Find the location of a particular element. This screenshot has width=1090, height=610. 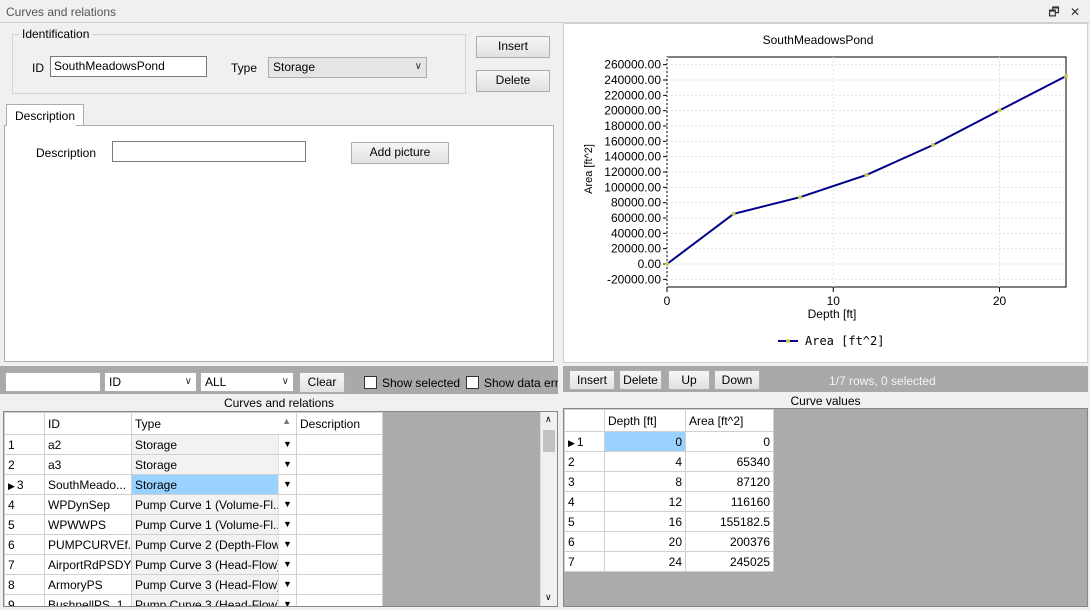

table-row: 1 a2 Storage ▼ is located at coordinates (193, 444).